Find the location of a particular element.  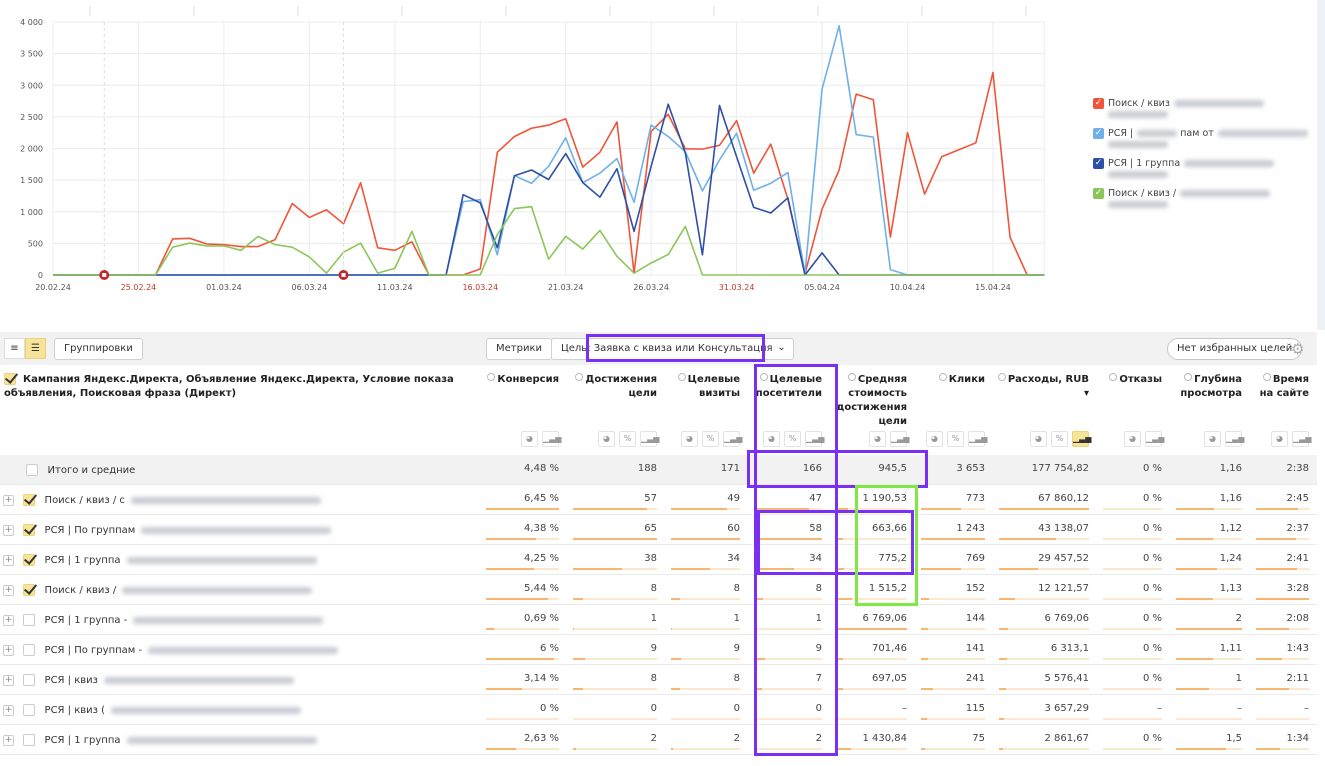

column-header: Достижения цели is located at coordinates (616, 387).